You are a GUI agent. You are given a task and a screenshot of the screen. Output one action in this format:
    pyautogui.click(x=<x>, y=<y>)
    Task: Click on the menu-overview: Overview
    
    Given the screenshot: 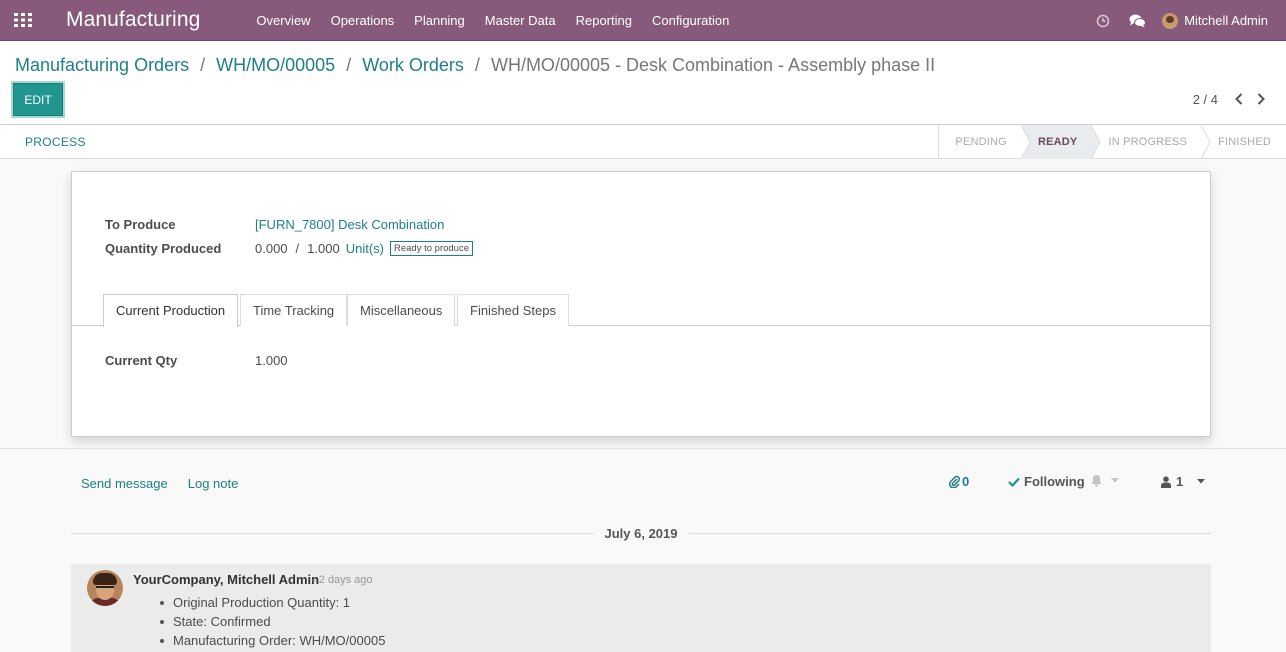 What is the action you would take?
    pyautogui.click(x=283, y=20)
    